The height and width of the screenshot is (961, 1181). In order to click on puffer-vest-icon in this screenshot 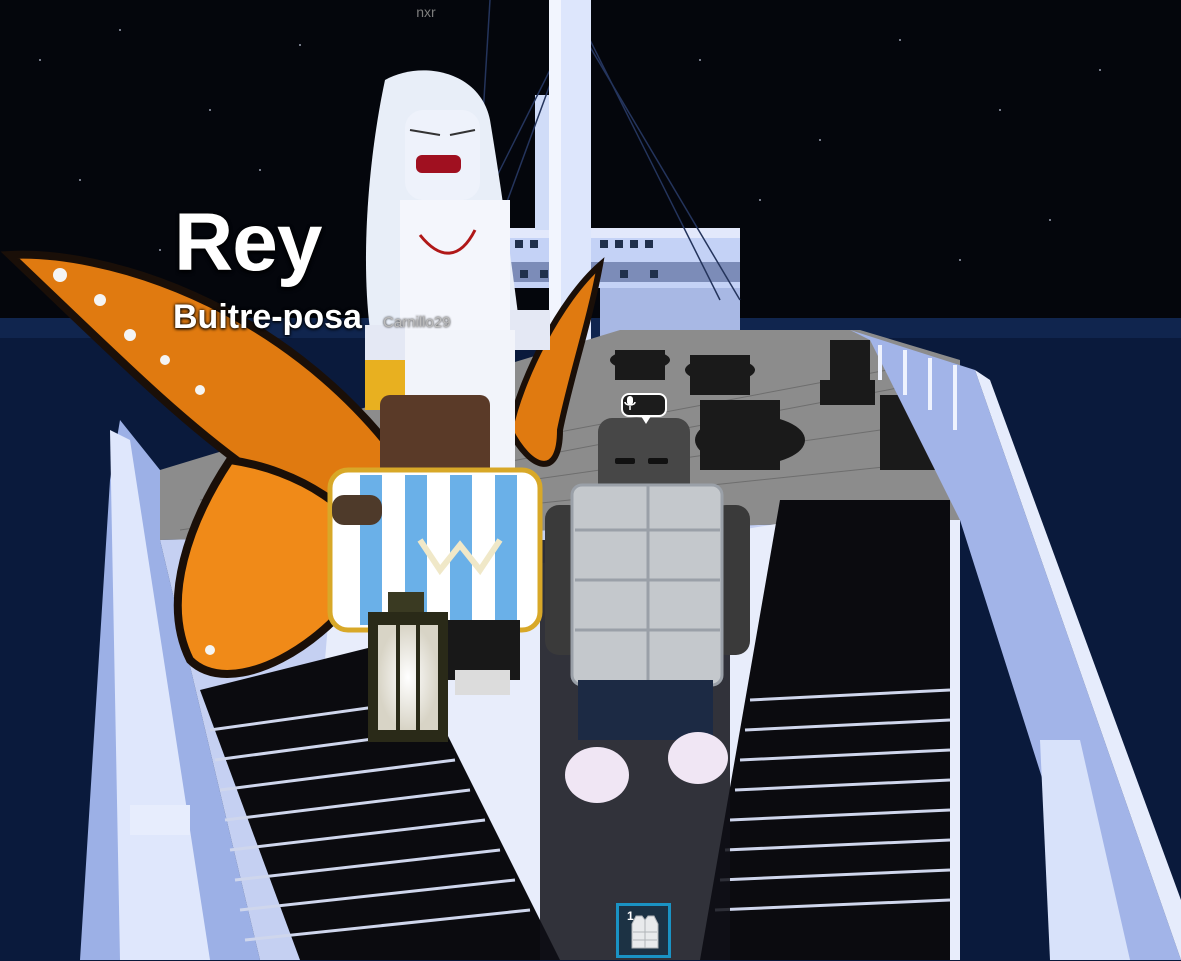, I will do `click(645, 932)`.